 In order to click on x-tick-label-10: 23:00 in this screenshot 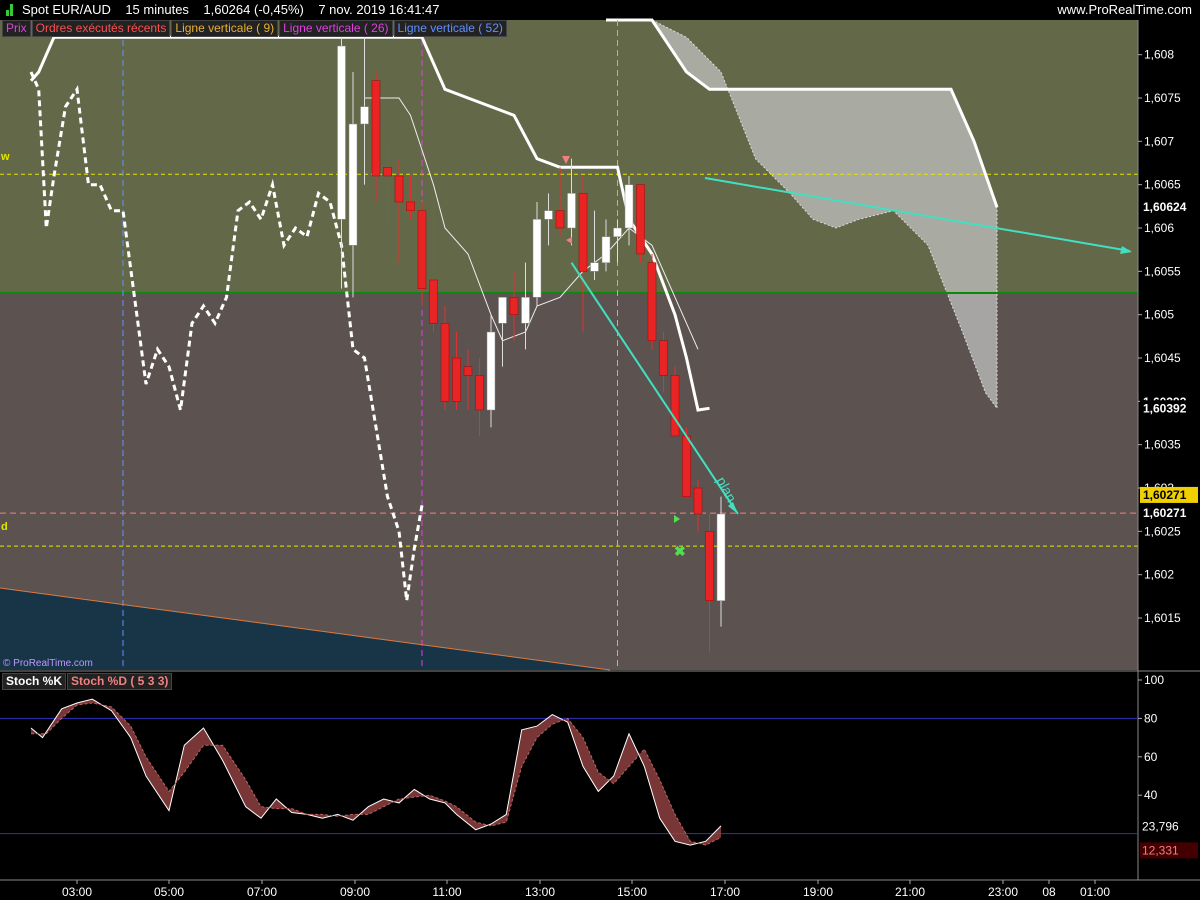, I will do `click(1003, 892)`.